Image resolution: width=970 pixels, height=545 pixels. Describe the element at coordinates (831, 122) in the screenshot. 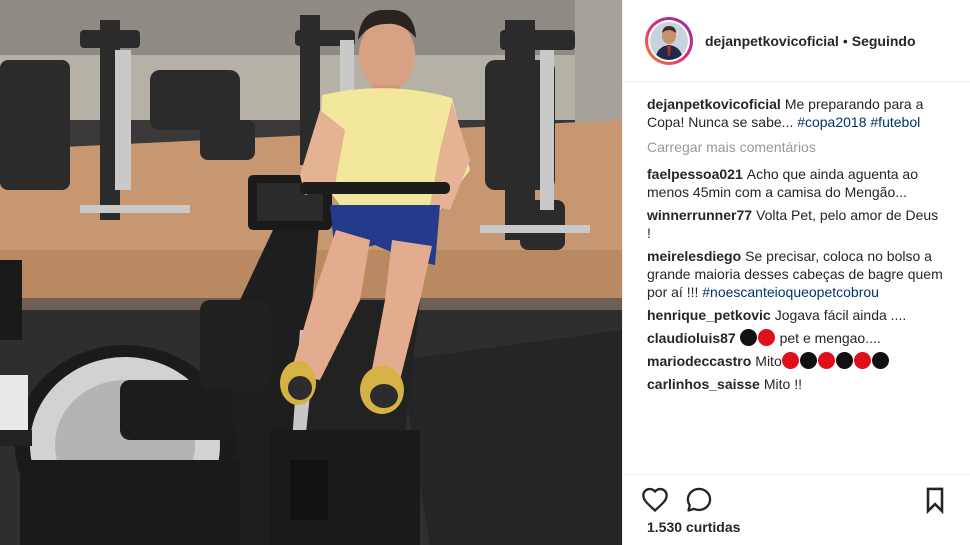

I see `hashtag-link: #copa2018` at that location.